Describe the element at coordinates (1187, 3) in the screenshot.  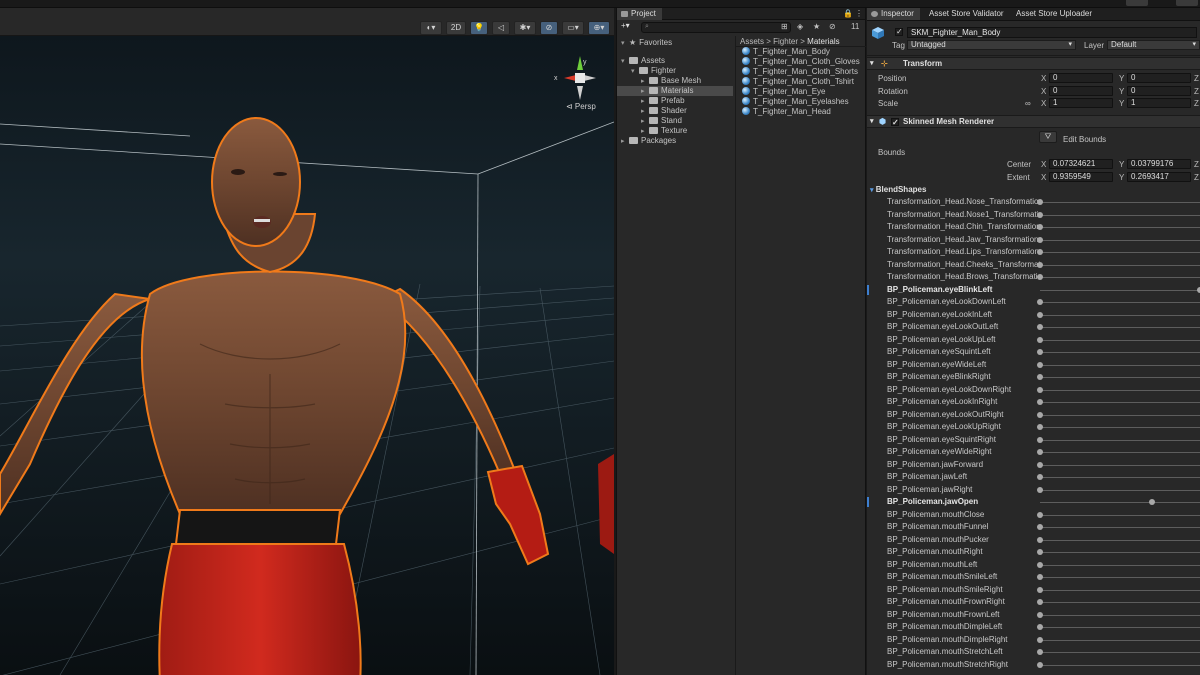
I see `layers-button` at that location.